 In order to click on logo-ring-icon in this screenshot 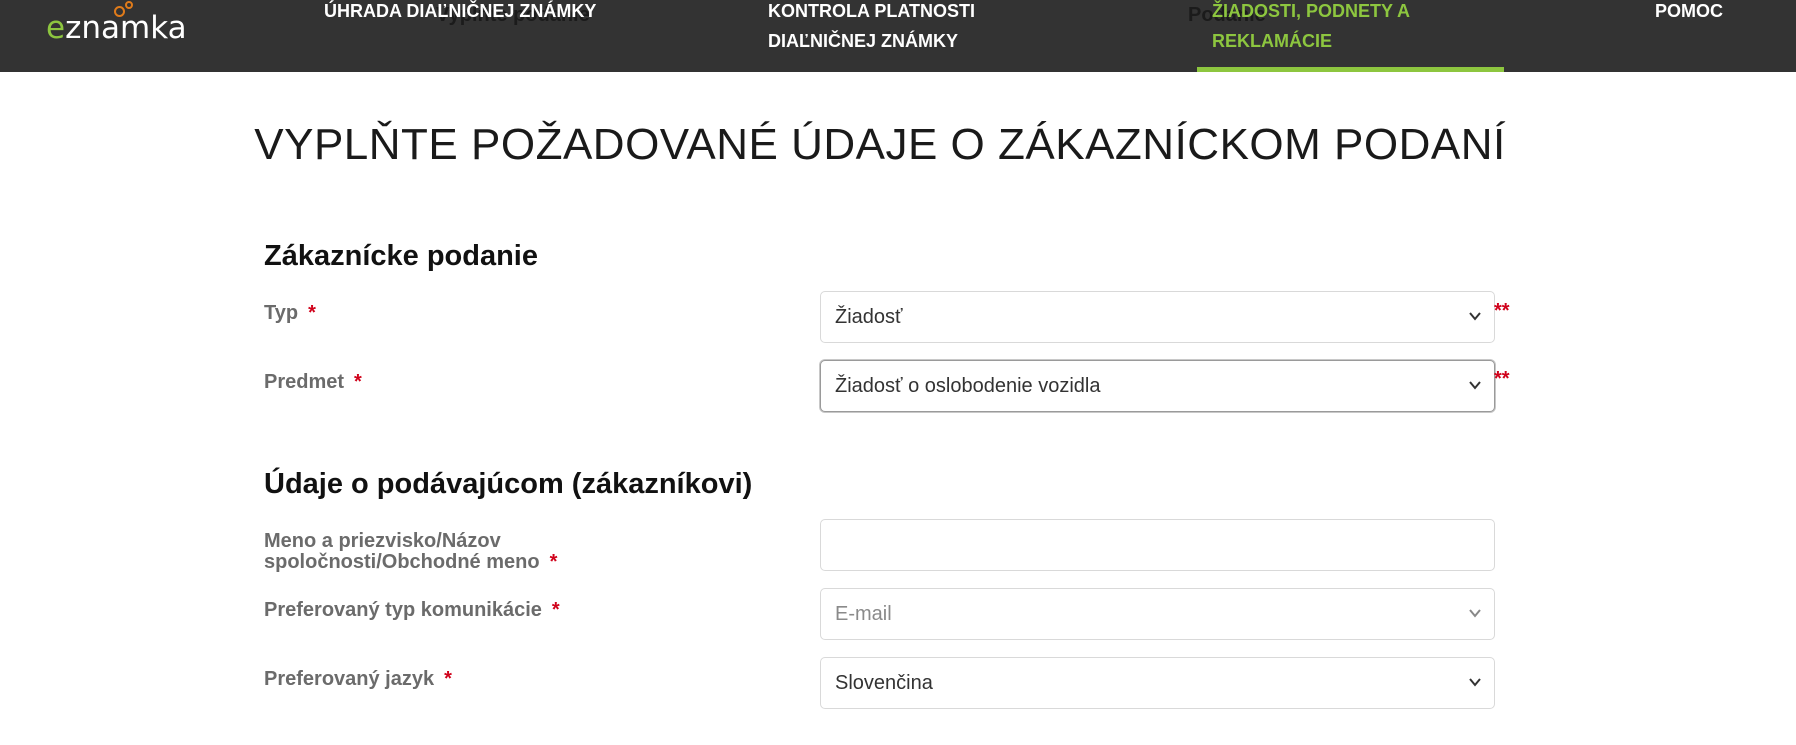, I will do `click(119, 11)`.